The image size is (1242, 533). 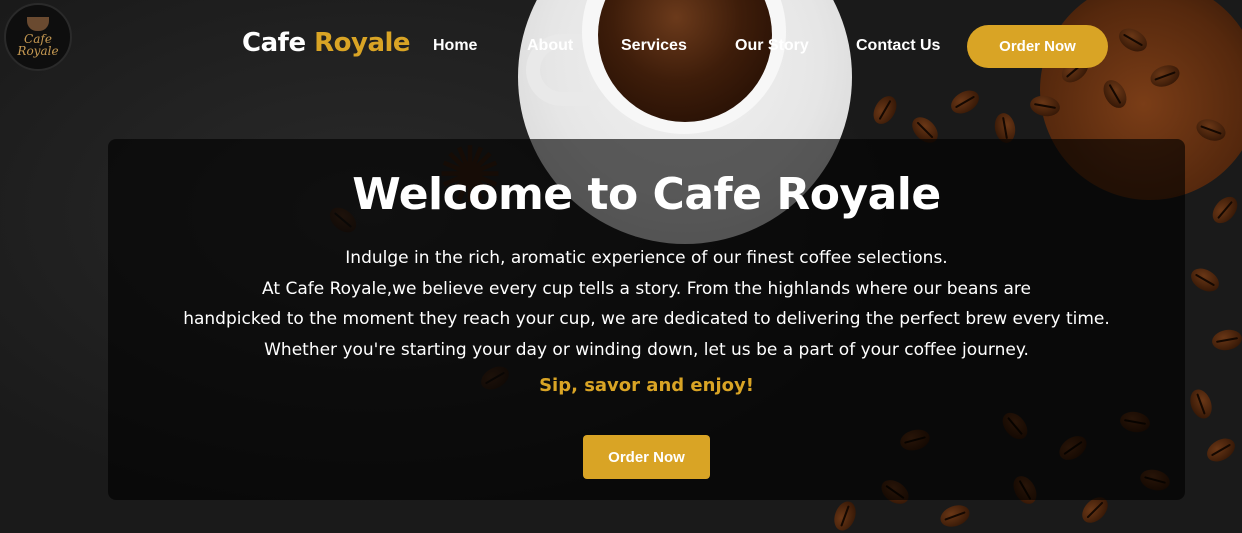 What do you see at coordinates (646, 385) in the screenshot?
I see `hero-tagline: Sip, savor and enjoy!` at bounding box center [646, 385].